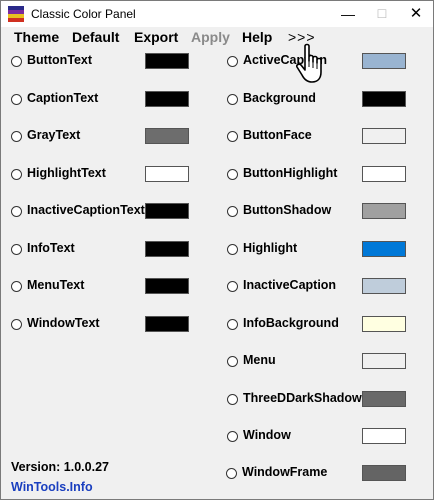  I want to click on swatch-highlighttext, so click(167, 174).